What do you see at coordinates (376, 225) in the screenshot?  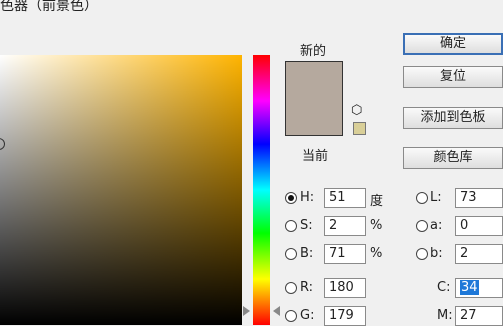 I see `s-unit: %` at bounding box center [376, 225].